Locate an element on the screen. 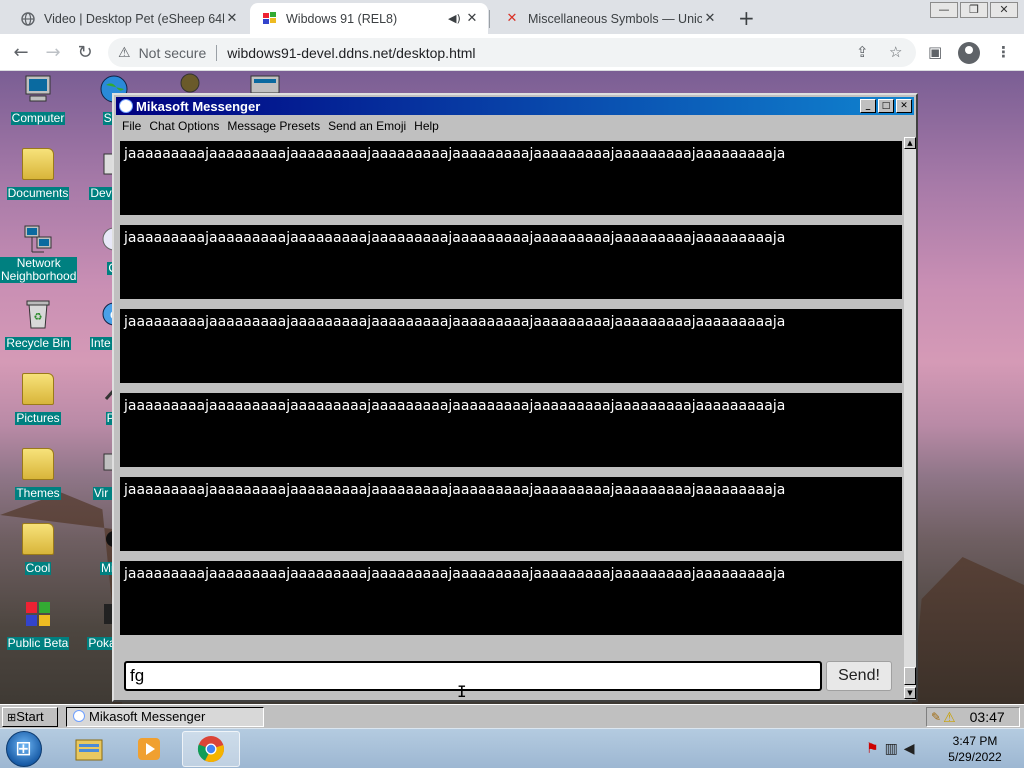 The image size is (1024, 768). wrench-icon: ✎ is located at coordinates (936, 717).